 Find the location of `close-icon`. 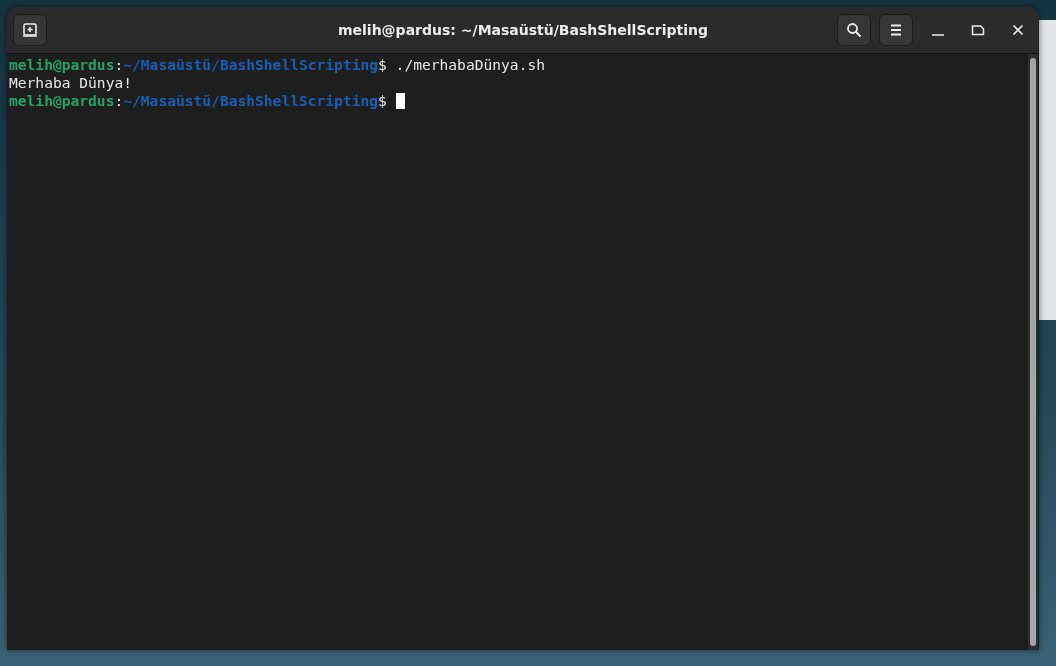

close-icon is located at coordinates (1018, 30).